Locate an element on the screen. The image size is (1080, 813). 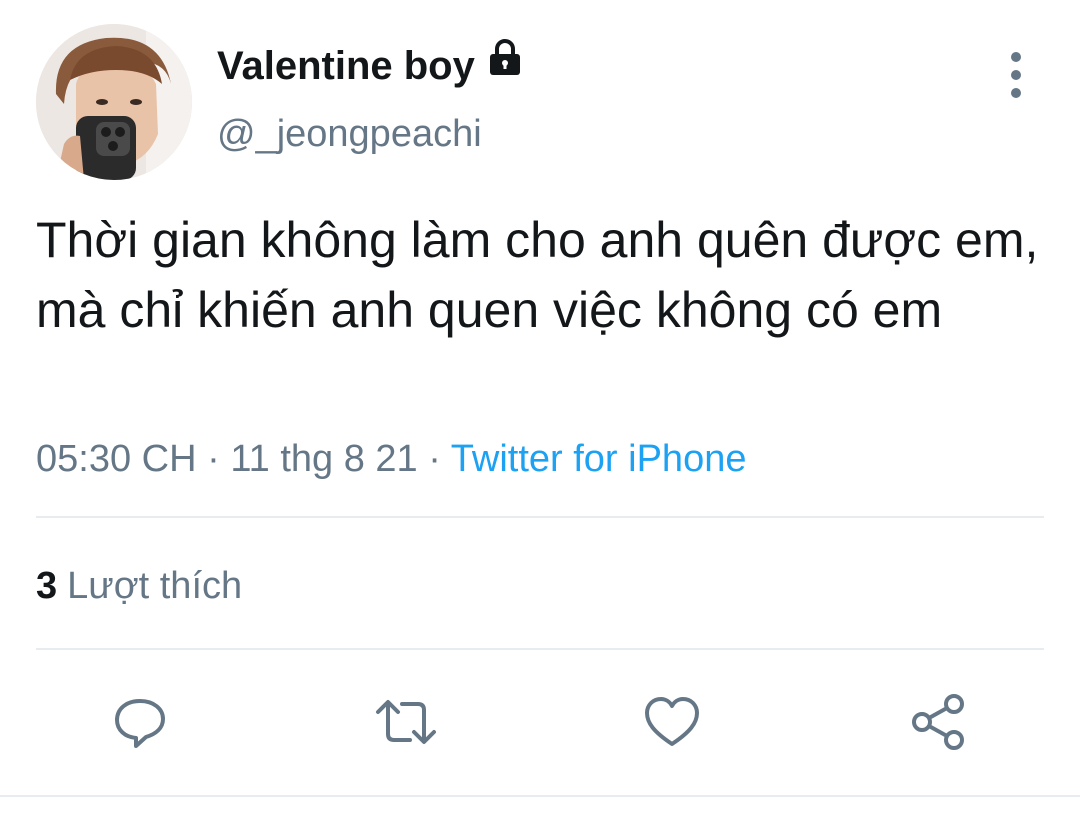
tweet-source-link: Twitter for iPhone is located at coordinates (599, 459).